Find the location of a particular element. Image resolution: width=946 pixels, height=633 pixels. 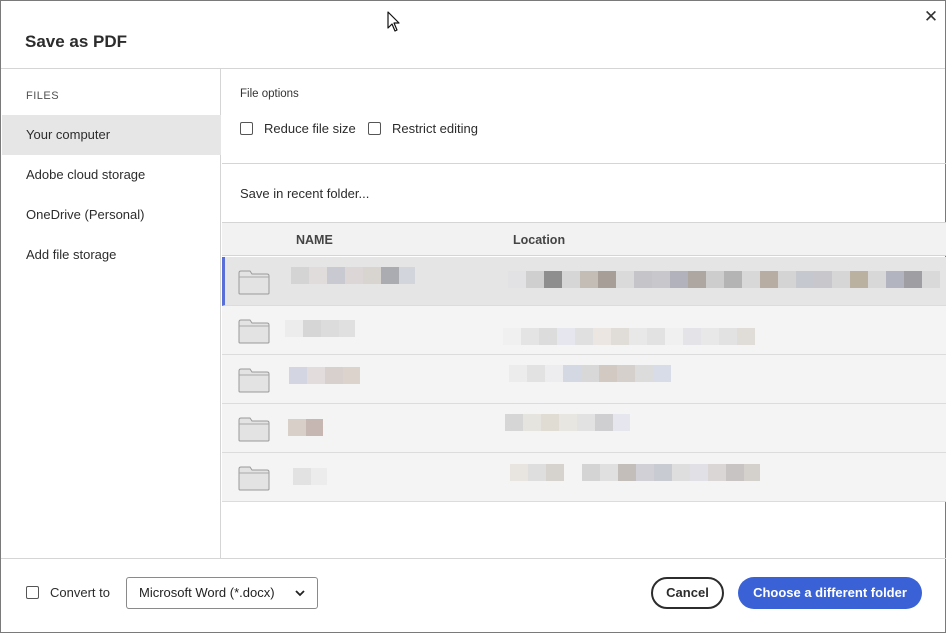

options-divider is located at coordinates (584, 163).